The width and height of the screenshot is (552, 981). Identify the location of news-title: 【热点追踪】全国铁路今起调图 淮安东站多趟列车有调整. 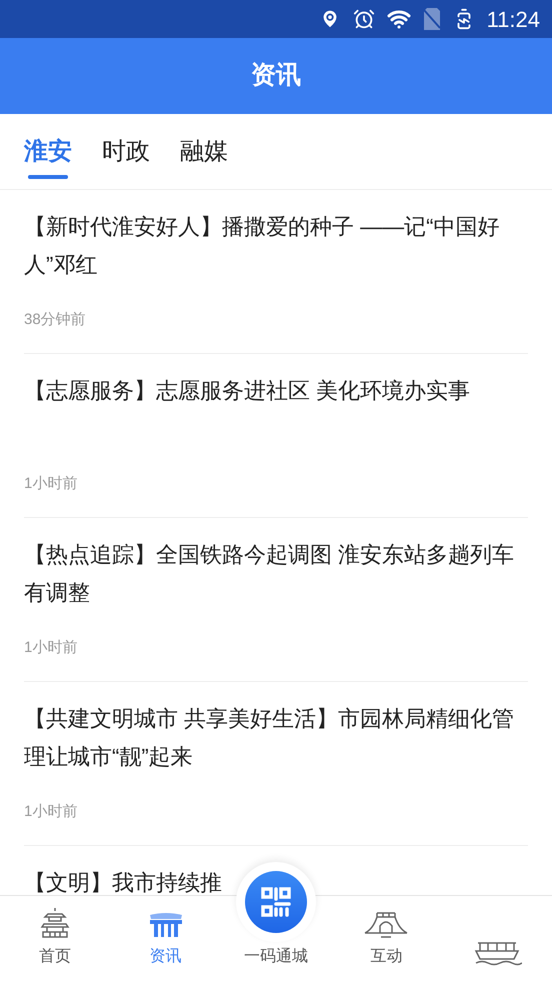
(276, 574).